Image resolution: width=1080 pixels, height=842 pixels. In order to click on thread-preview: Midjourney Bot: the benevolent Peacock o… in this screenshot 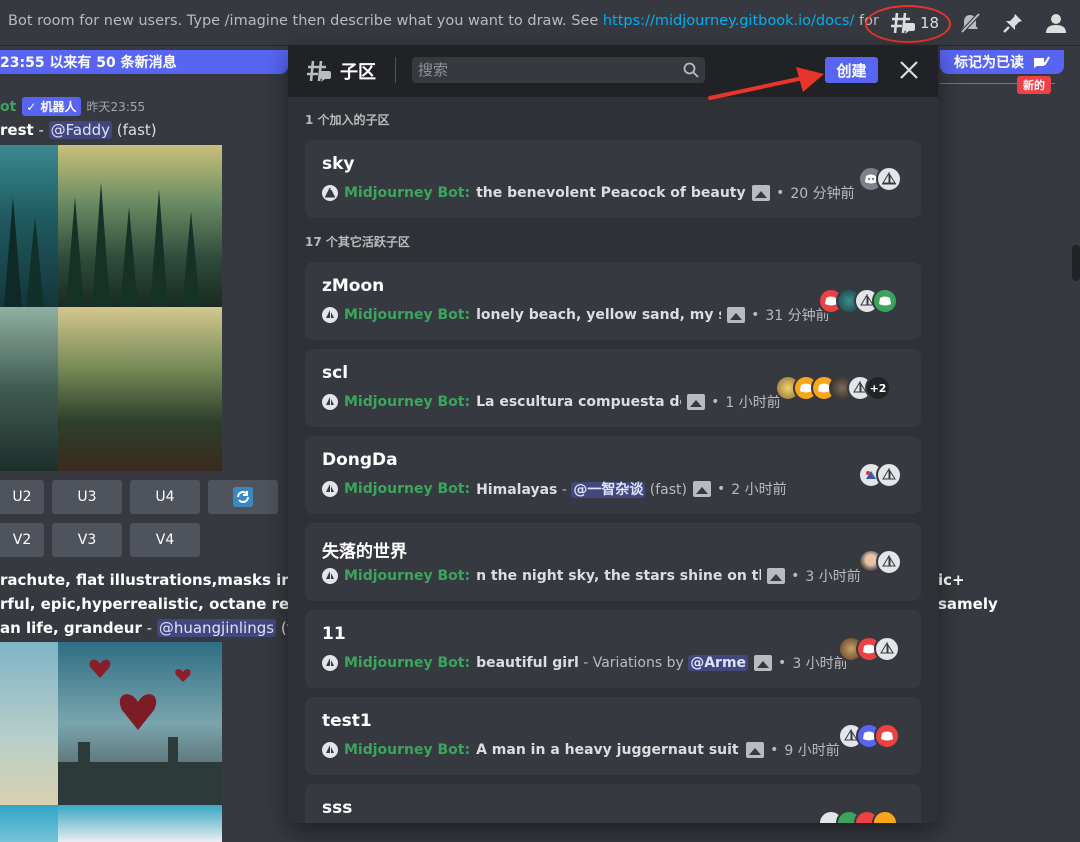, I will do `click(588, 193)`.